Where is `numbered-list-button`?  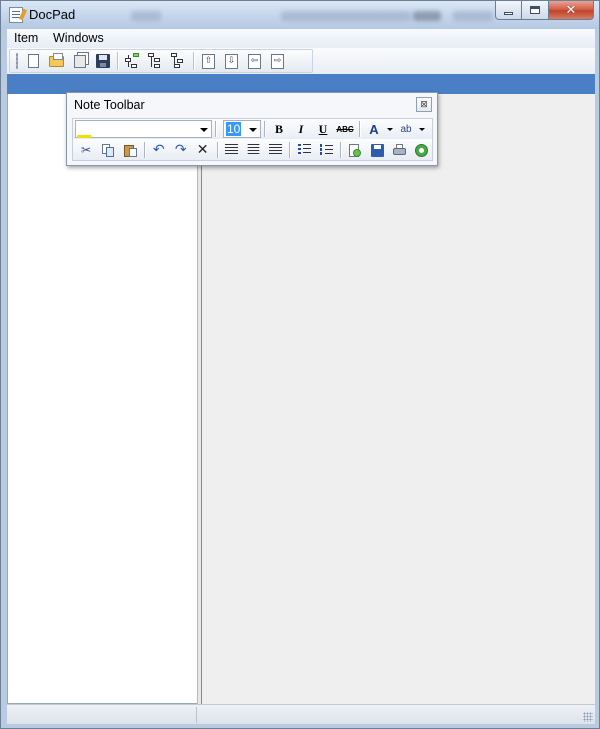 numbered-list-button is located at coordinates (326, 150).